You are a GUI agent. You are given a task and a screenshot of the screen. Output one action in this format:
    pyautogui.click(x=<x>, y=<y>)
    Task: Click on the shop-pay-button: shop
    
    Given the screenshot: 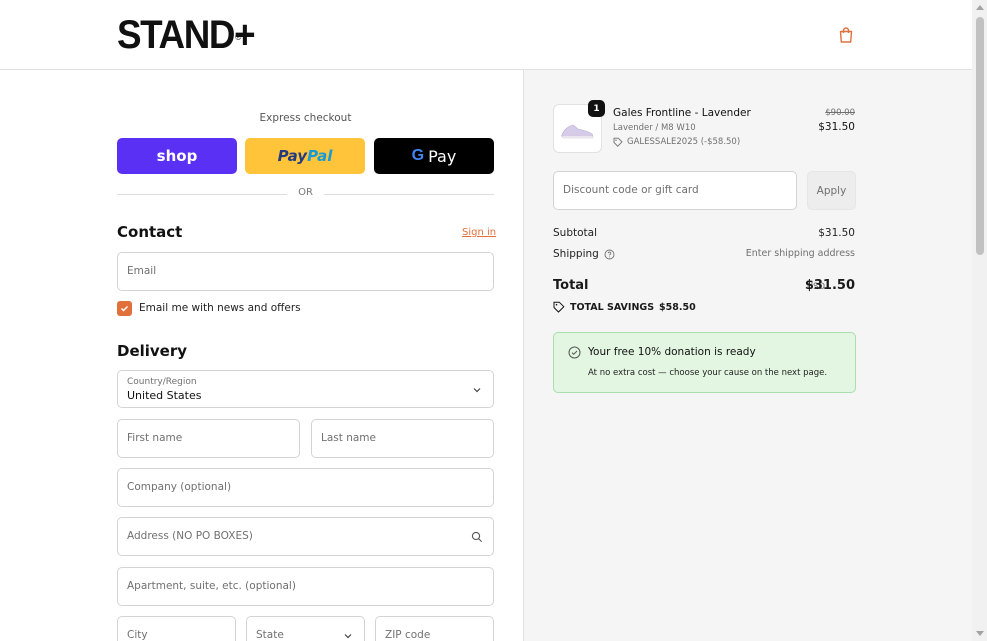 What is the action you would take?
    pyautogui.click(x=177, y=156)
    